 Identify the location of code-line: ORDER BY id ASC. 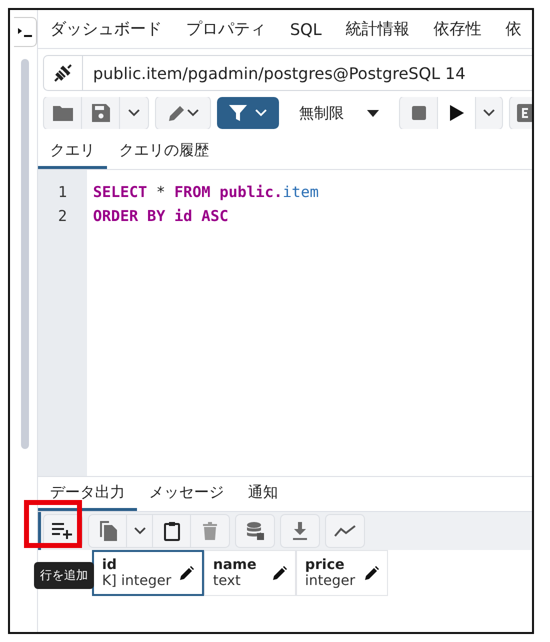
(161, 216).